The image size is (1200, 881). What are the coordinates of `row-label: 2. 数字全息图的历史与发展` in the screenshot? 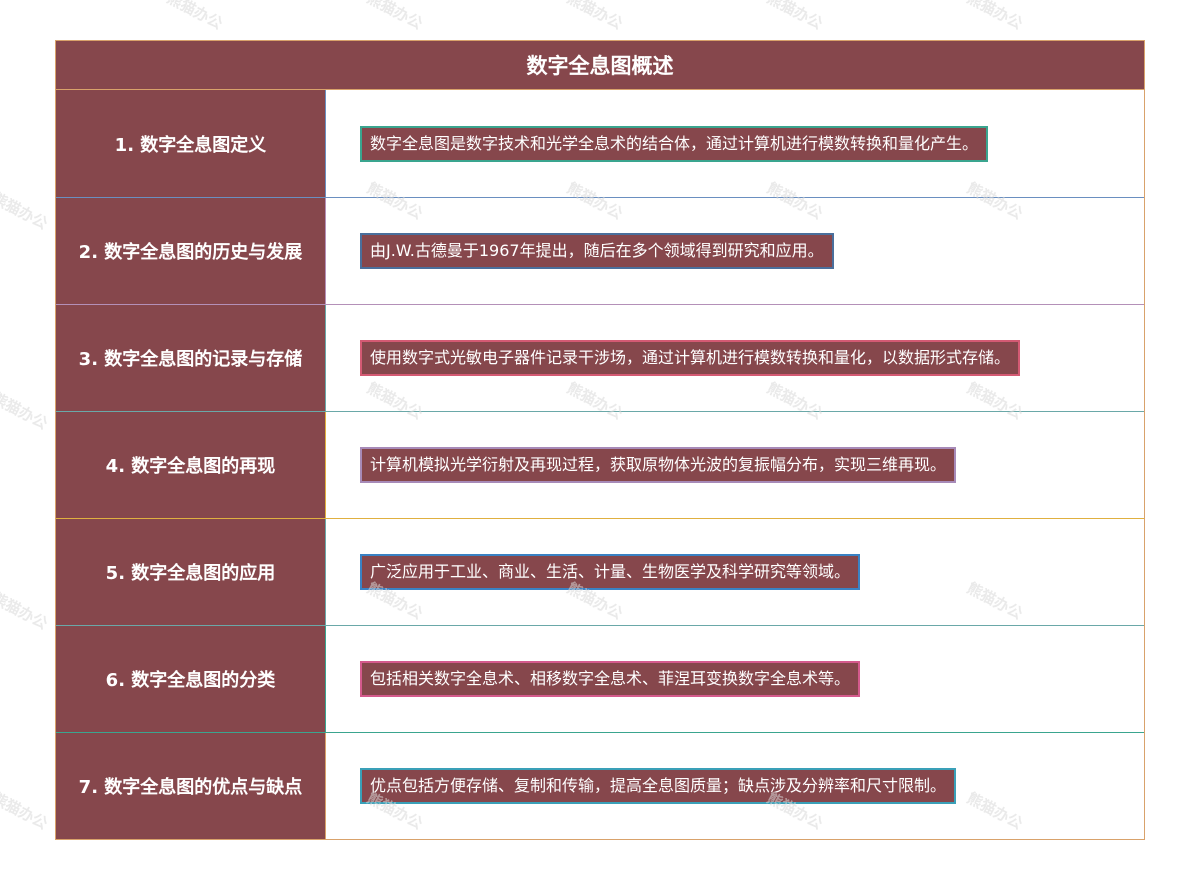 It's located at (191, 251).